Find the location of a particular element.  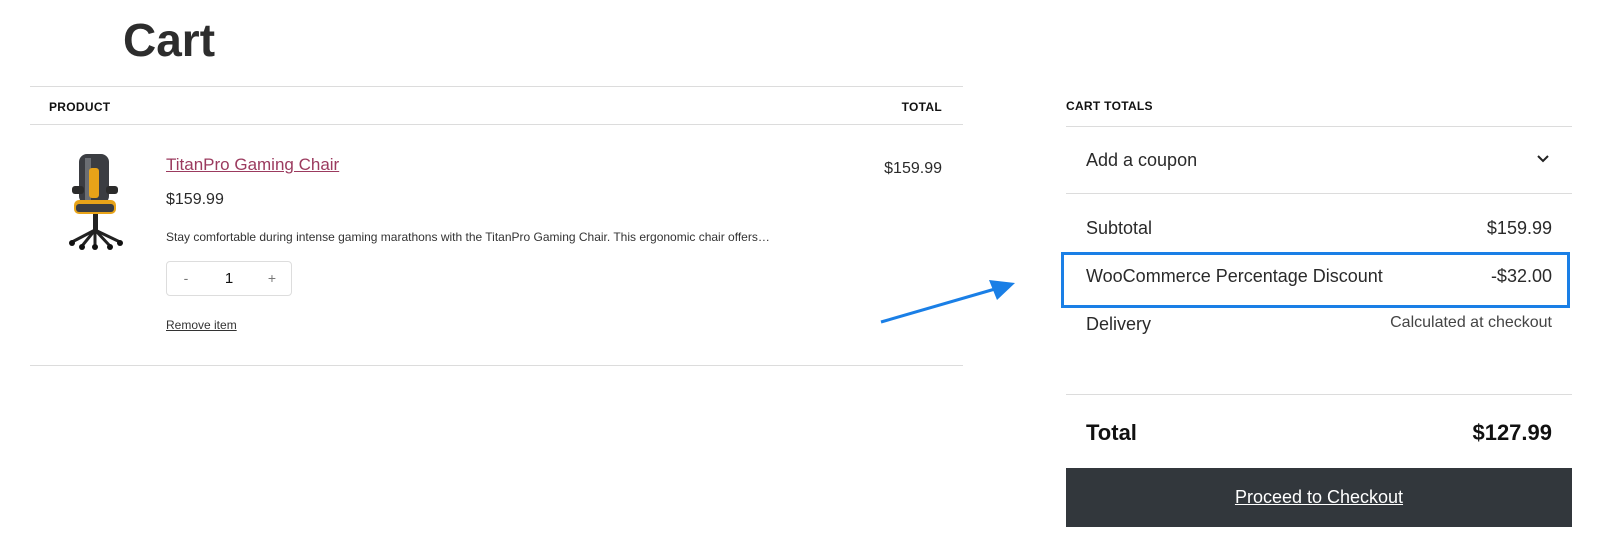

delivery-label: Delivery is located at coordinates (1119, 324).